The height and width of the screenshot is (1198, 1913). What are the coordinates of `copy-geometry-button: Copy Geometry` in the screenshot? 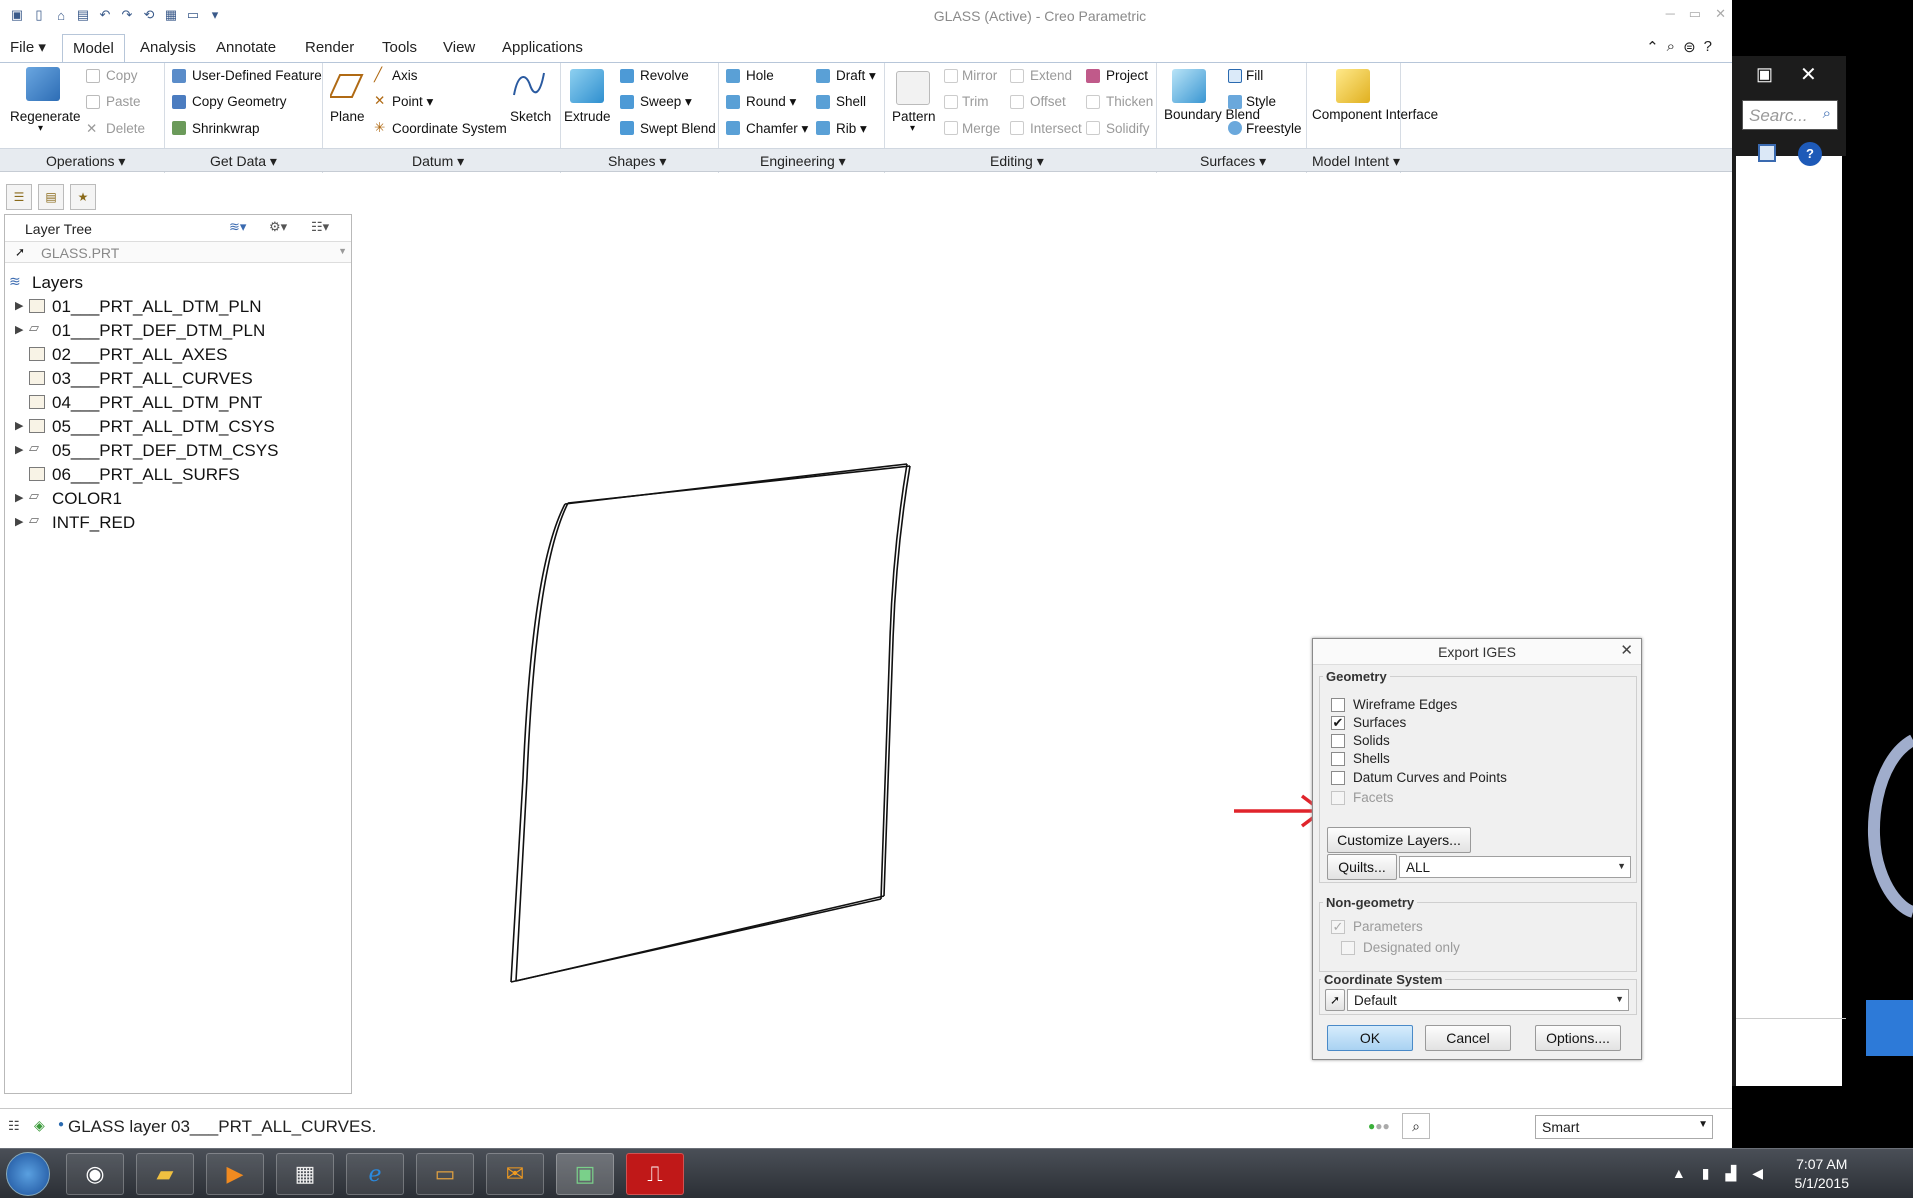 It's located at (239, 101).